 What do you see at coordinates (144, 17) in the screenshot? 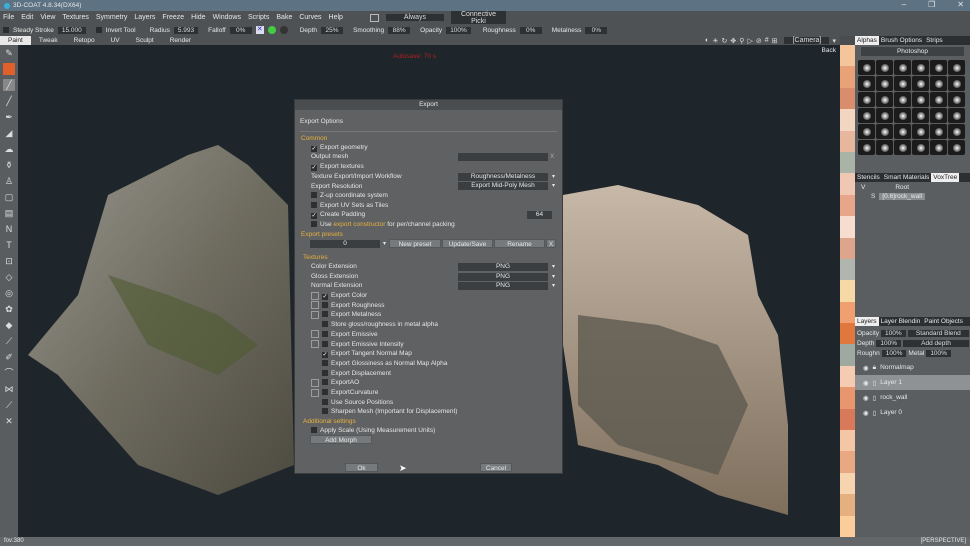
I see `menu-layers: Layers` at bounding box center [144, 17].